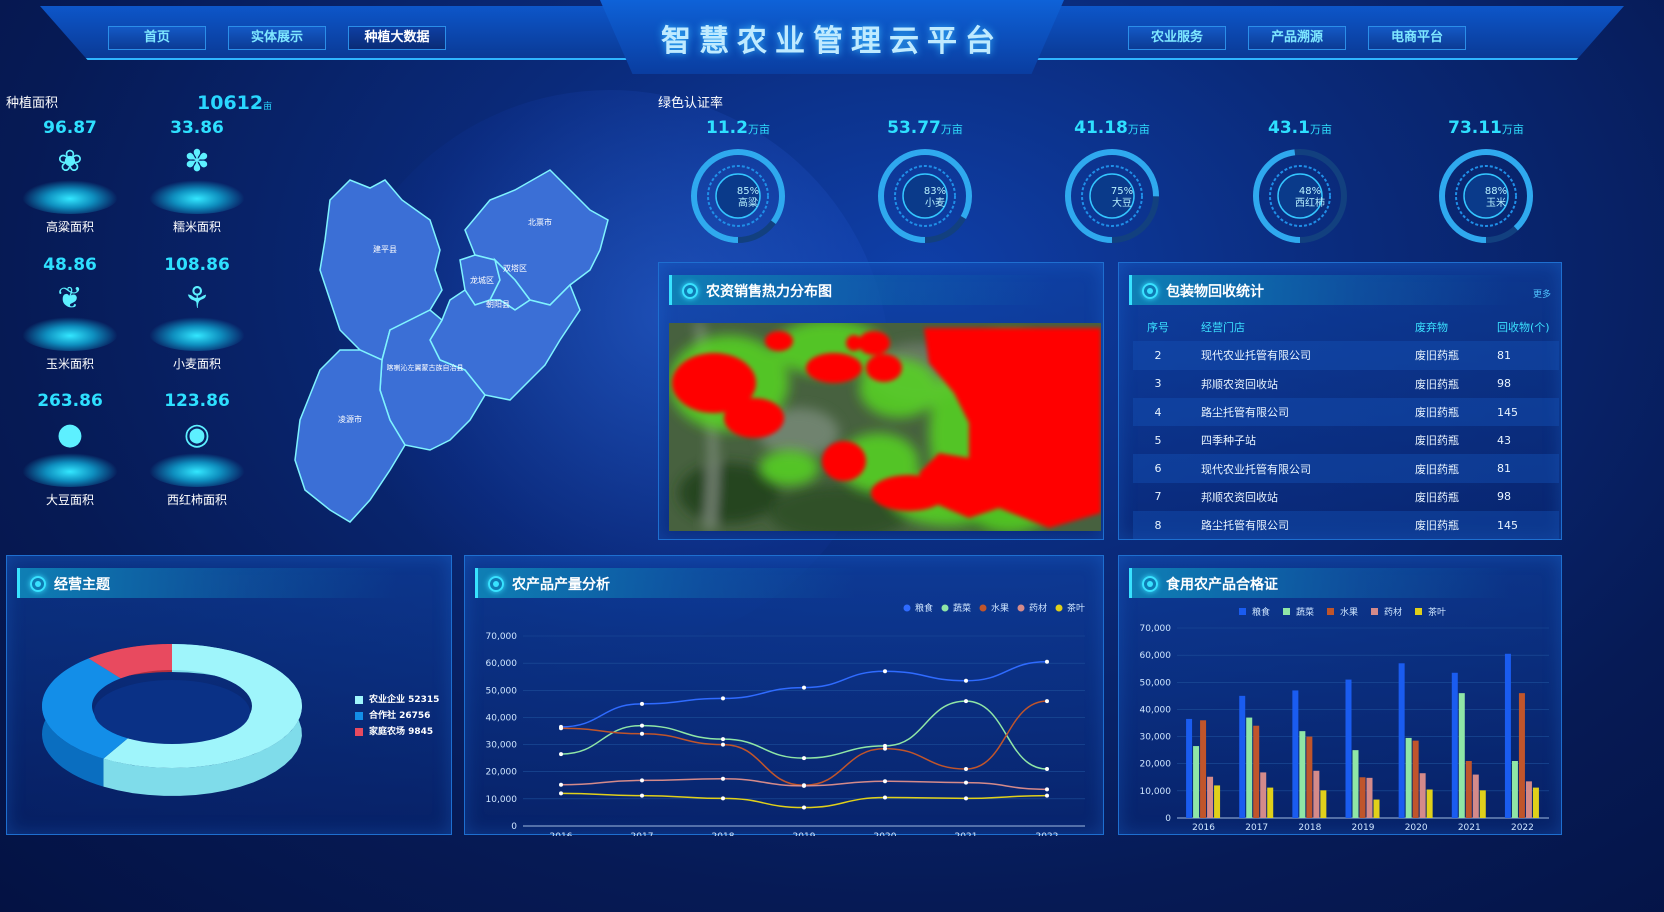 This screenshot has height=912, width=1664. I want to click on table-row: 7 邦顺农资回收站 废旧药瓶 98, so click(1346, 497).